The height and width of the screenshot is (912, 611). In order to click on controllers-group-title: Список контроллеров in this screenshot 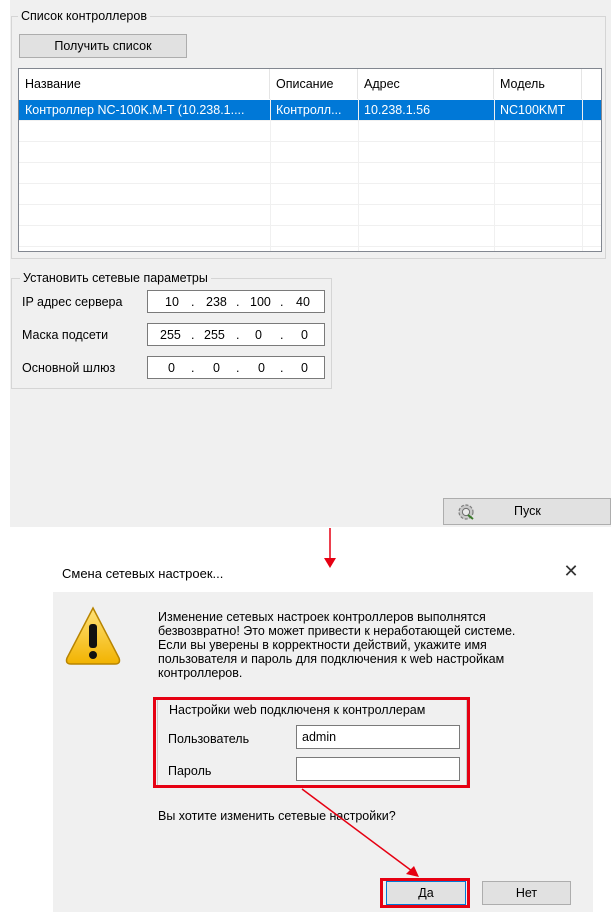, I will do `click(84, 16)`.